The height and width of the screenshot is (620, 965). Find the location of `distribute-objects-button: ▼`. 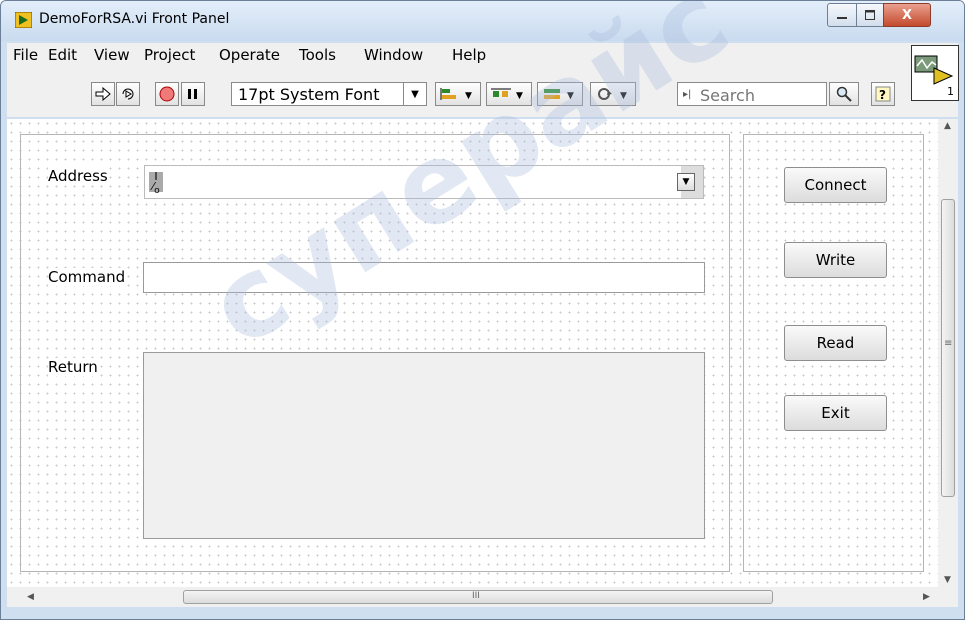

distribute-objects-button: ▼ is located at coordinates (509, 94).